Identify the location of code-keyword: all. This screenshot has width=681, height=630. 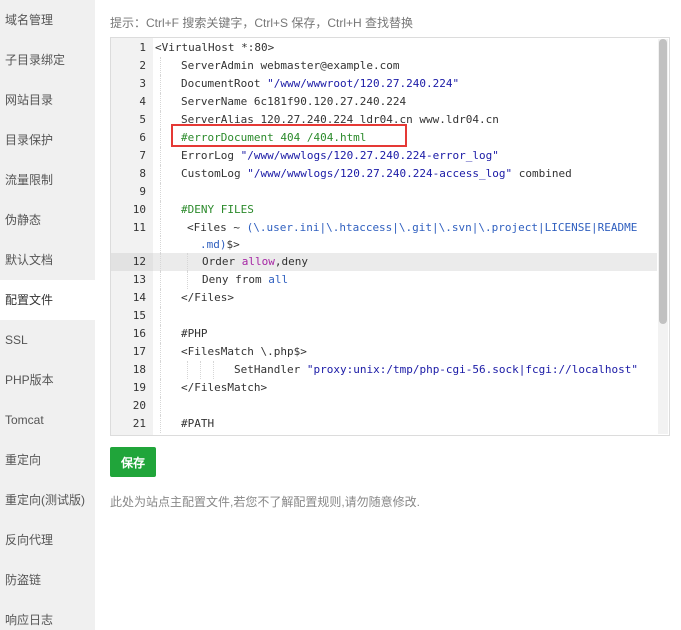
(278, 279).